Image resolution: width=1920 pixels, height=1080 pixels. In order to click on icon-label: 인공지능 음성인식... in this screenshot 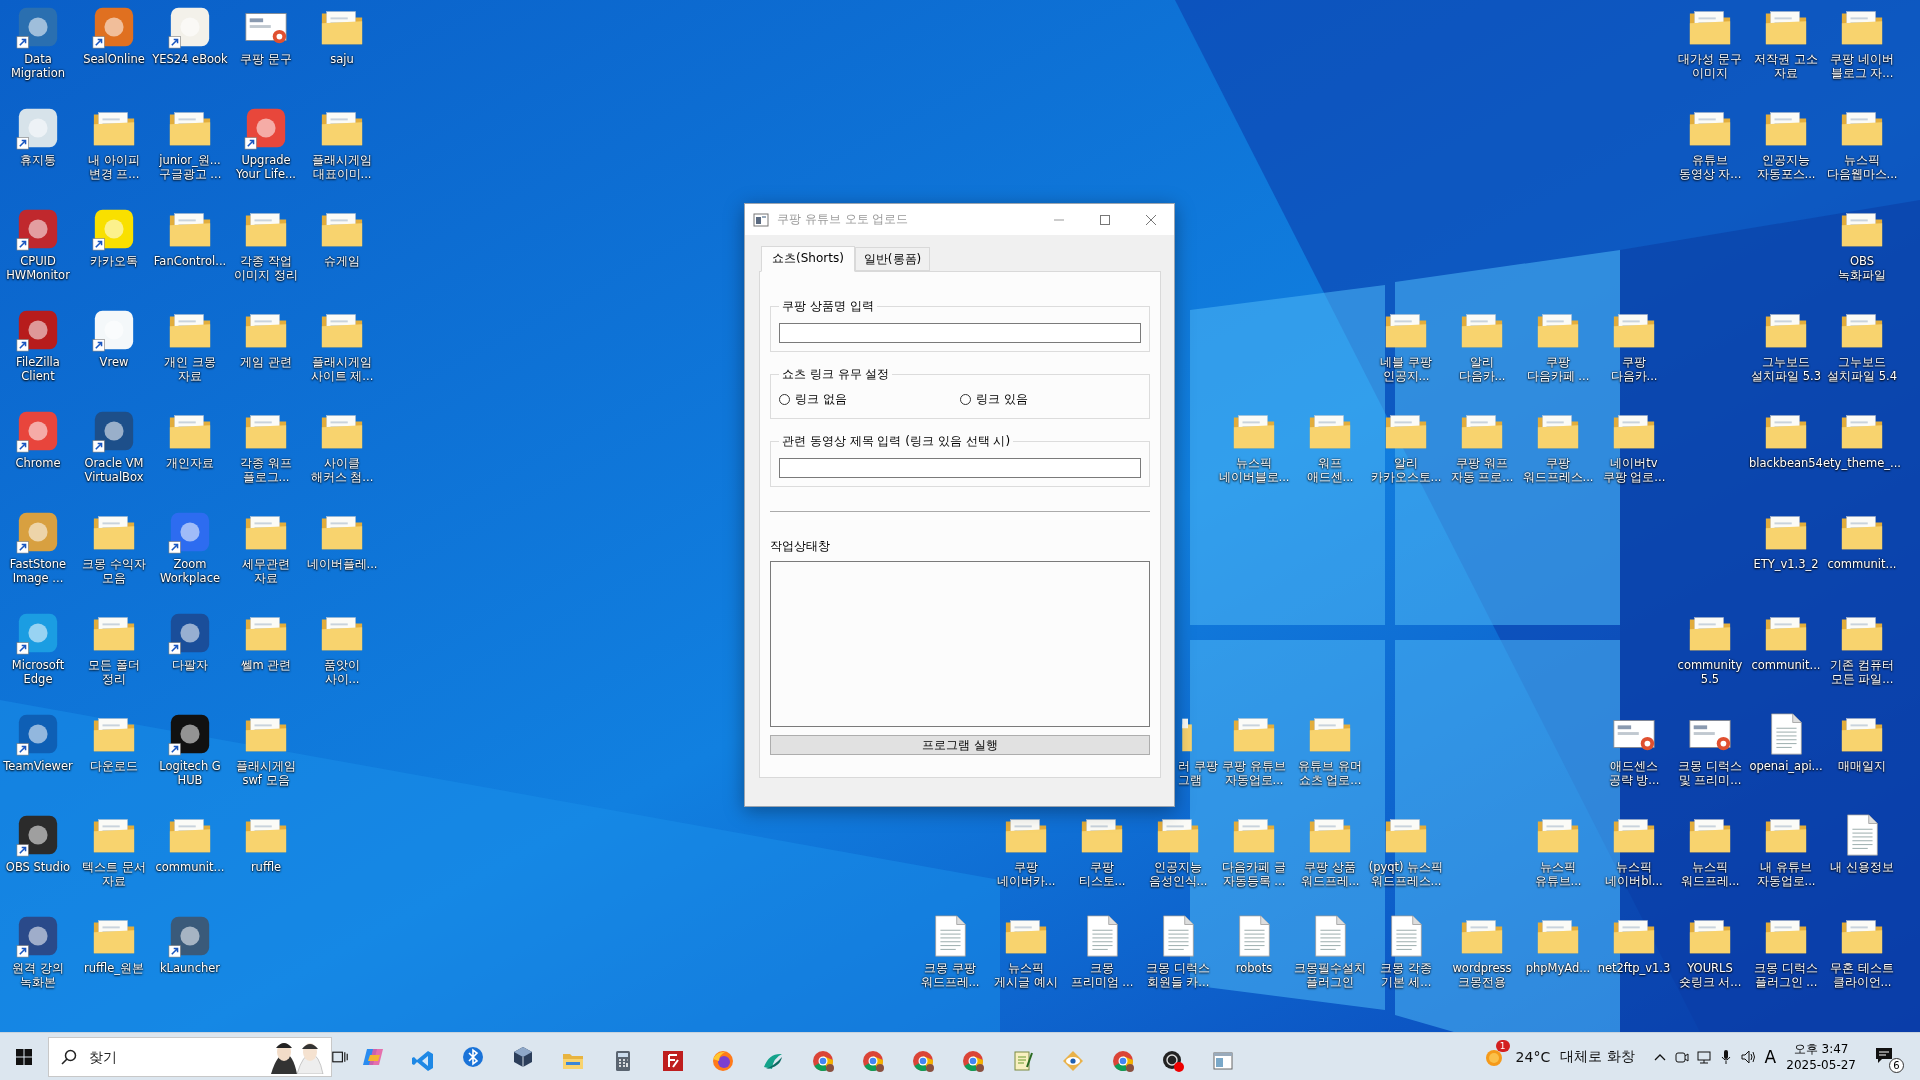, I will do `click(1178, 874)`.